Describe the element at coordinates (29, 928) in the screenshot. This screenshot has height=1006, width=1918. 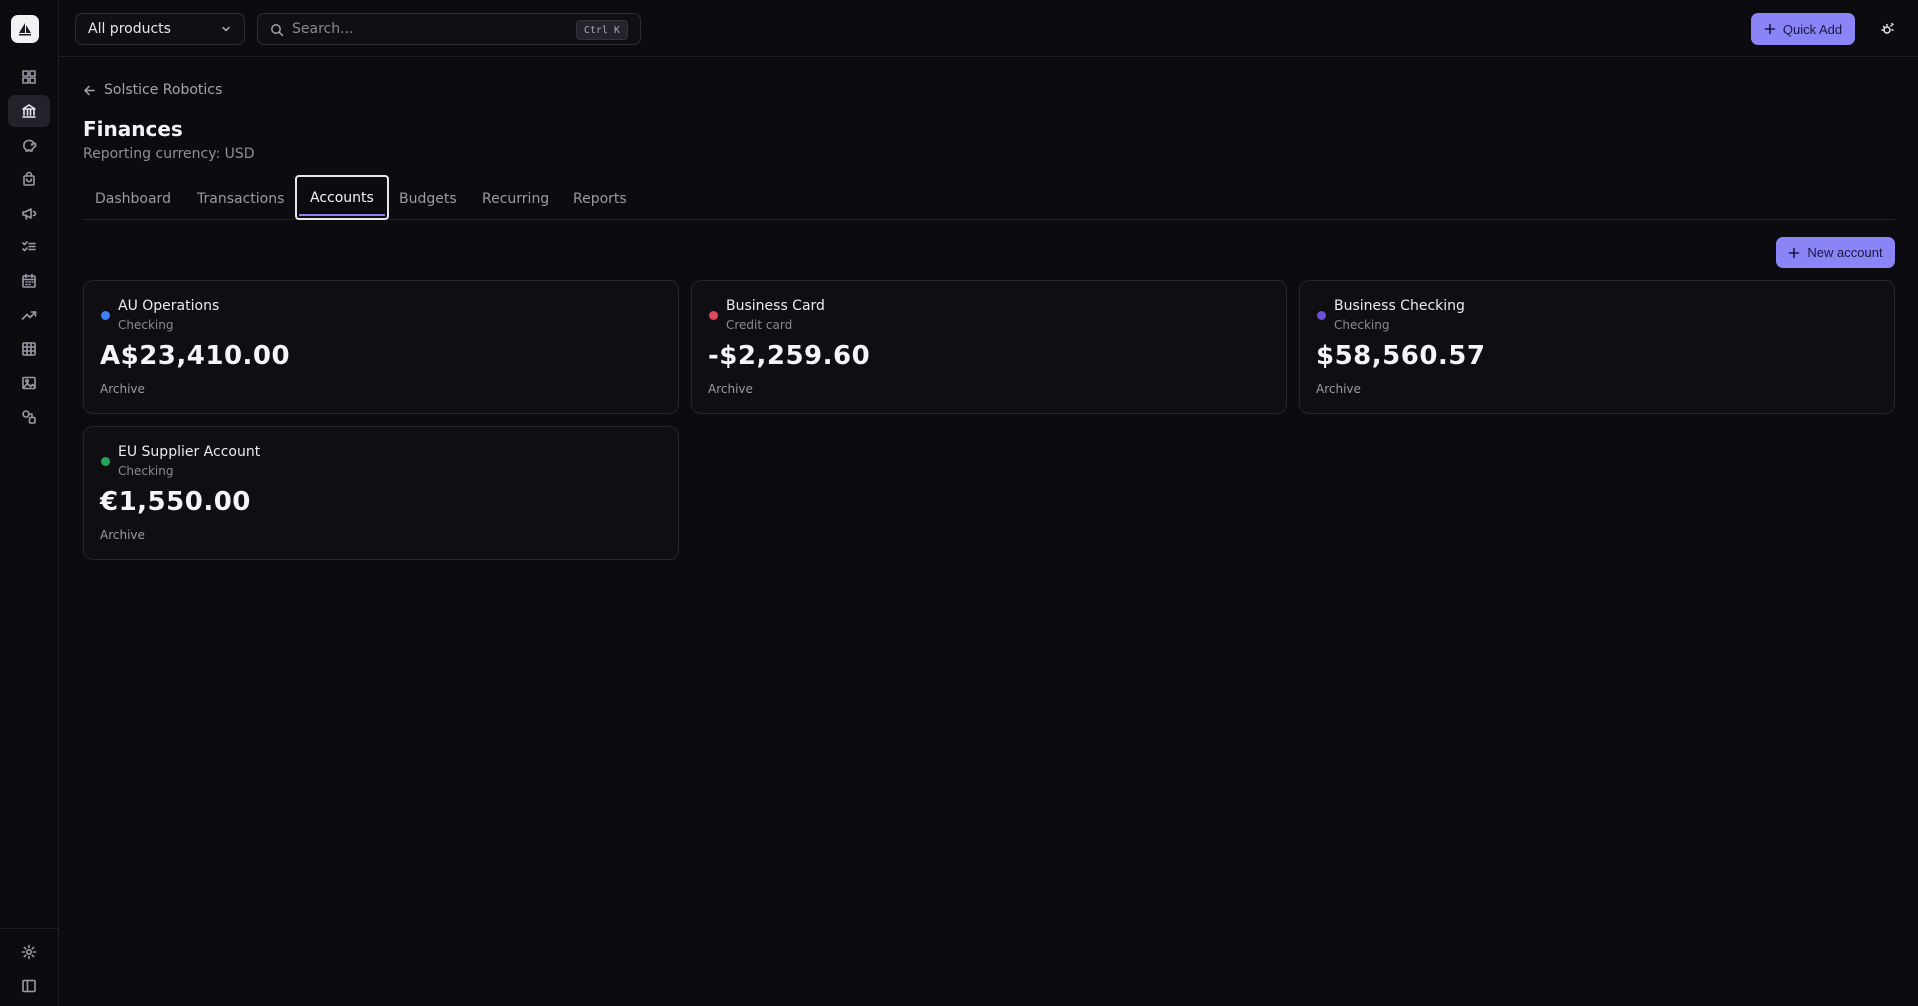
I see `sidebar-divider` at that location.